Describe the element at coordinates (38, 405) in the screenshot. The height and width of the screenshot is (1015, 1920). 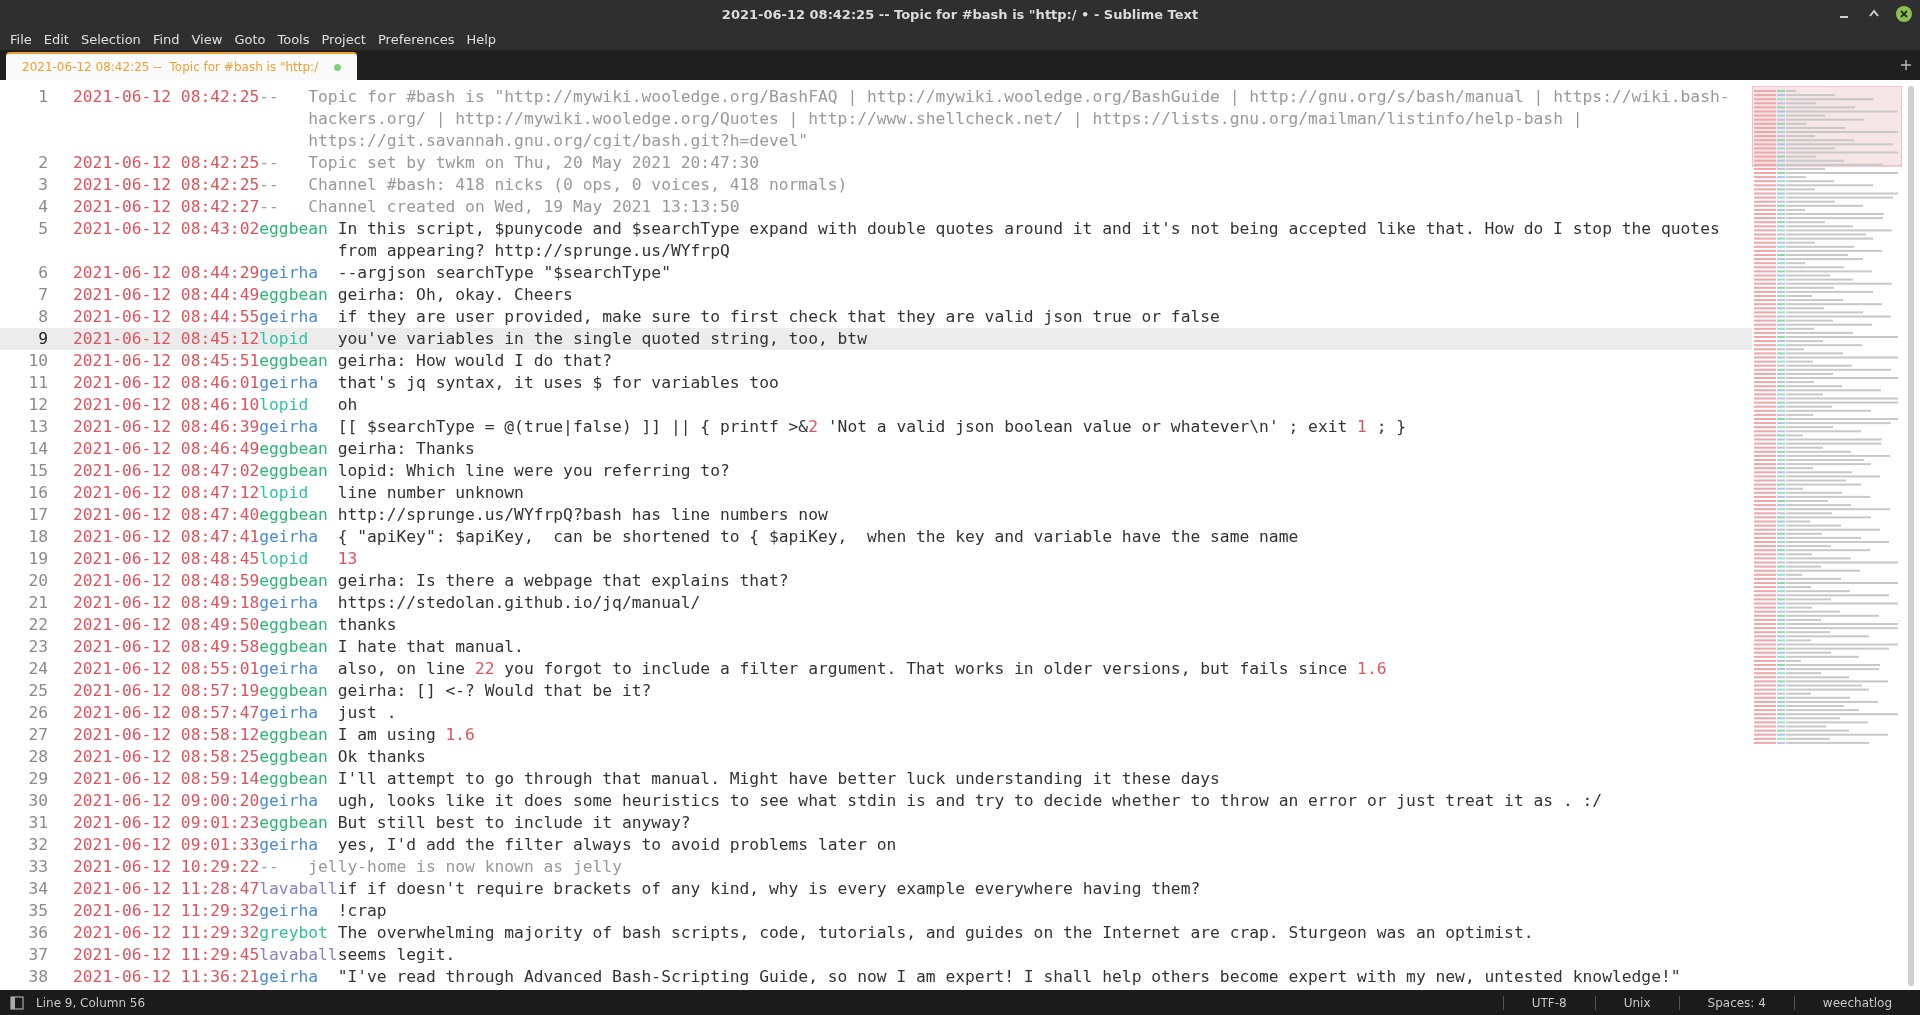
I see `line-number: 12` at that location.